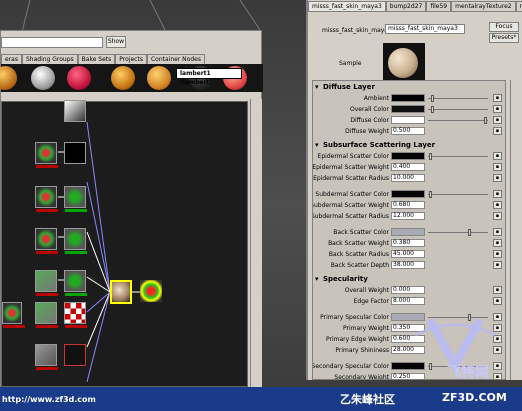 The image size is (522, 411). Describe the element at coordinates (504, 27) in the screenshot. I see `focus-button: Focus` at that location.